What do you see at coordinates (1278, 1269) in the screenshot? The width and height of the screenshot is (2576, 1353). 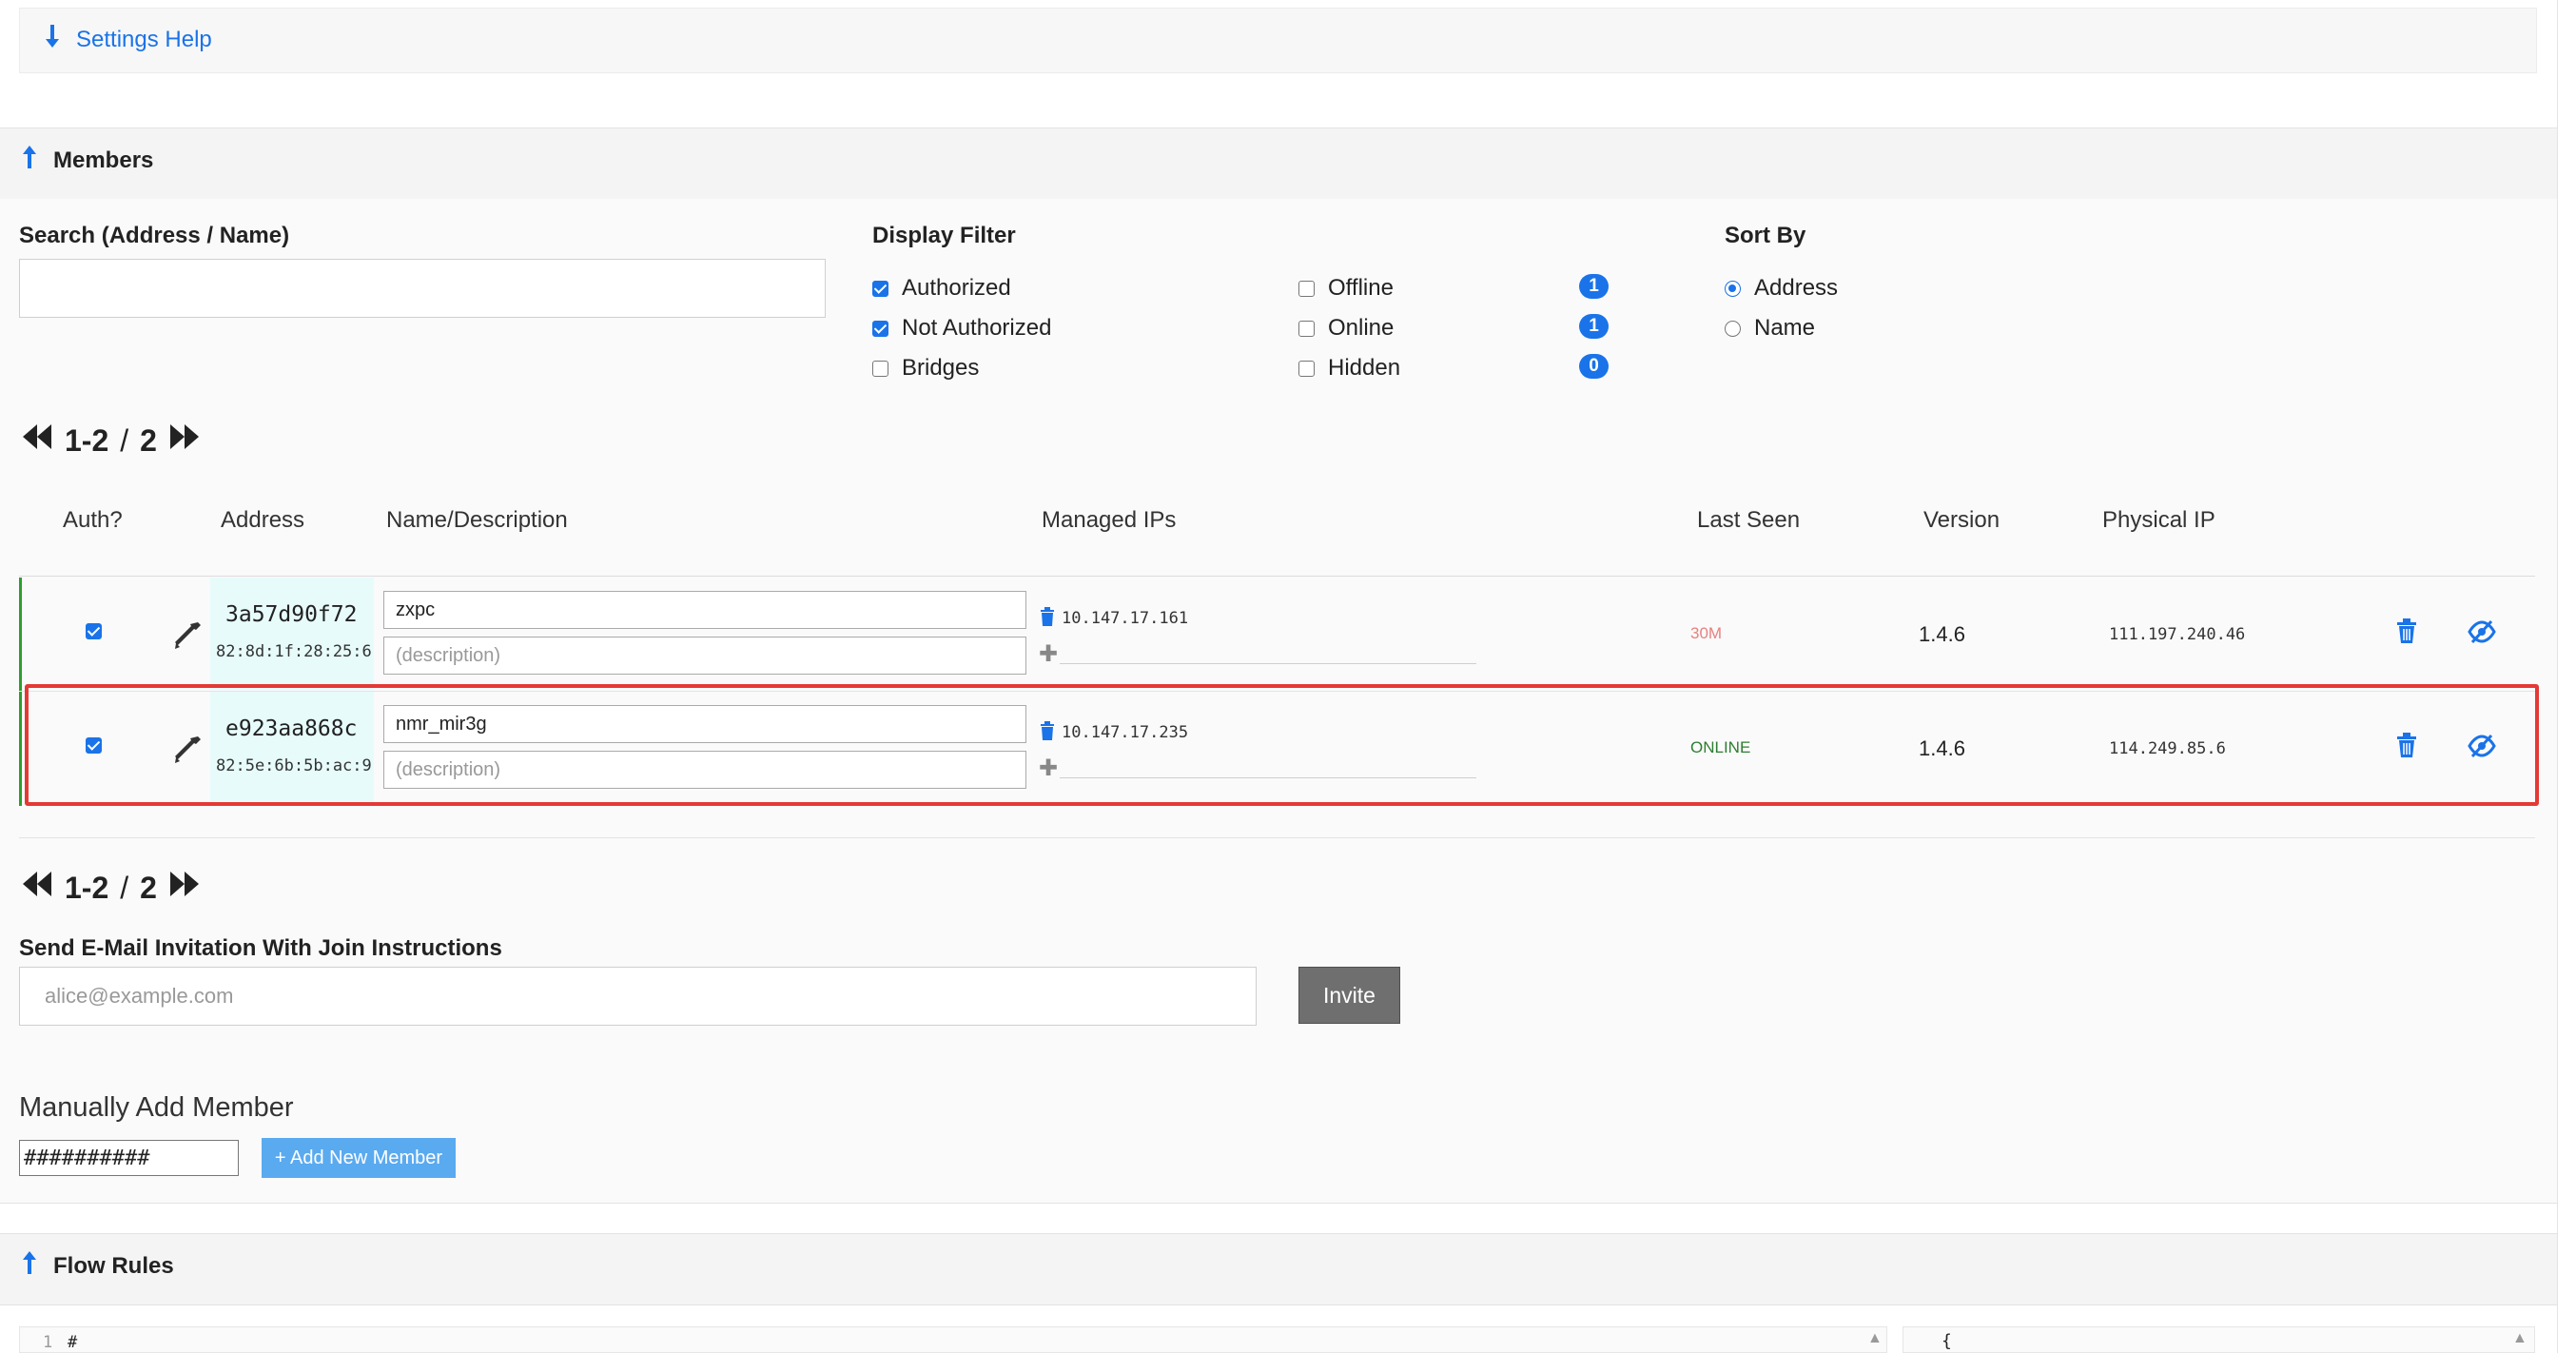 I see `flow-rules-section-header` at bounding box center [1278, 1269].